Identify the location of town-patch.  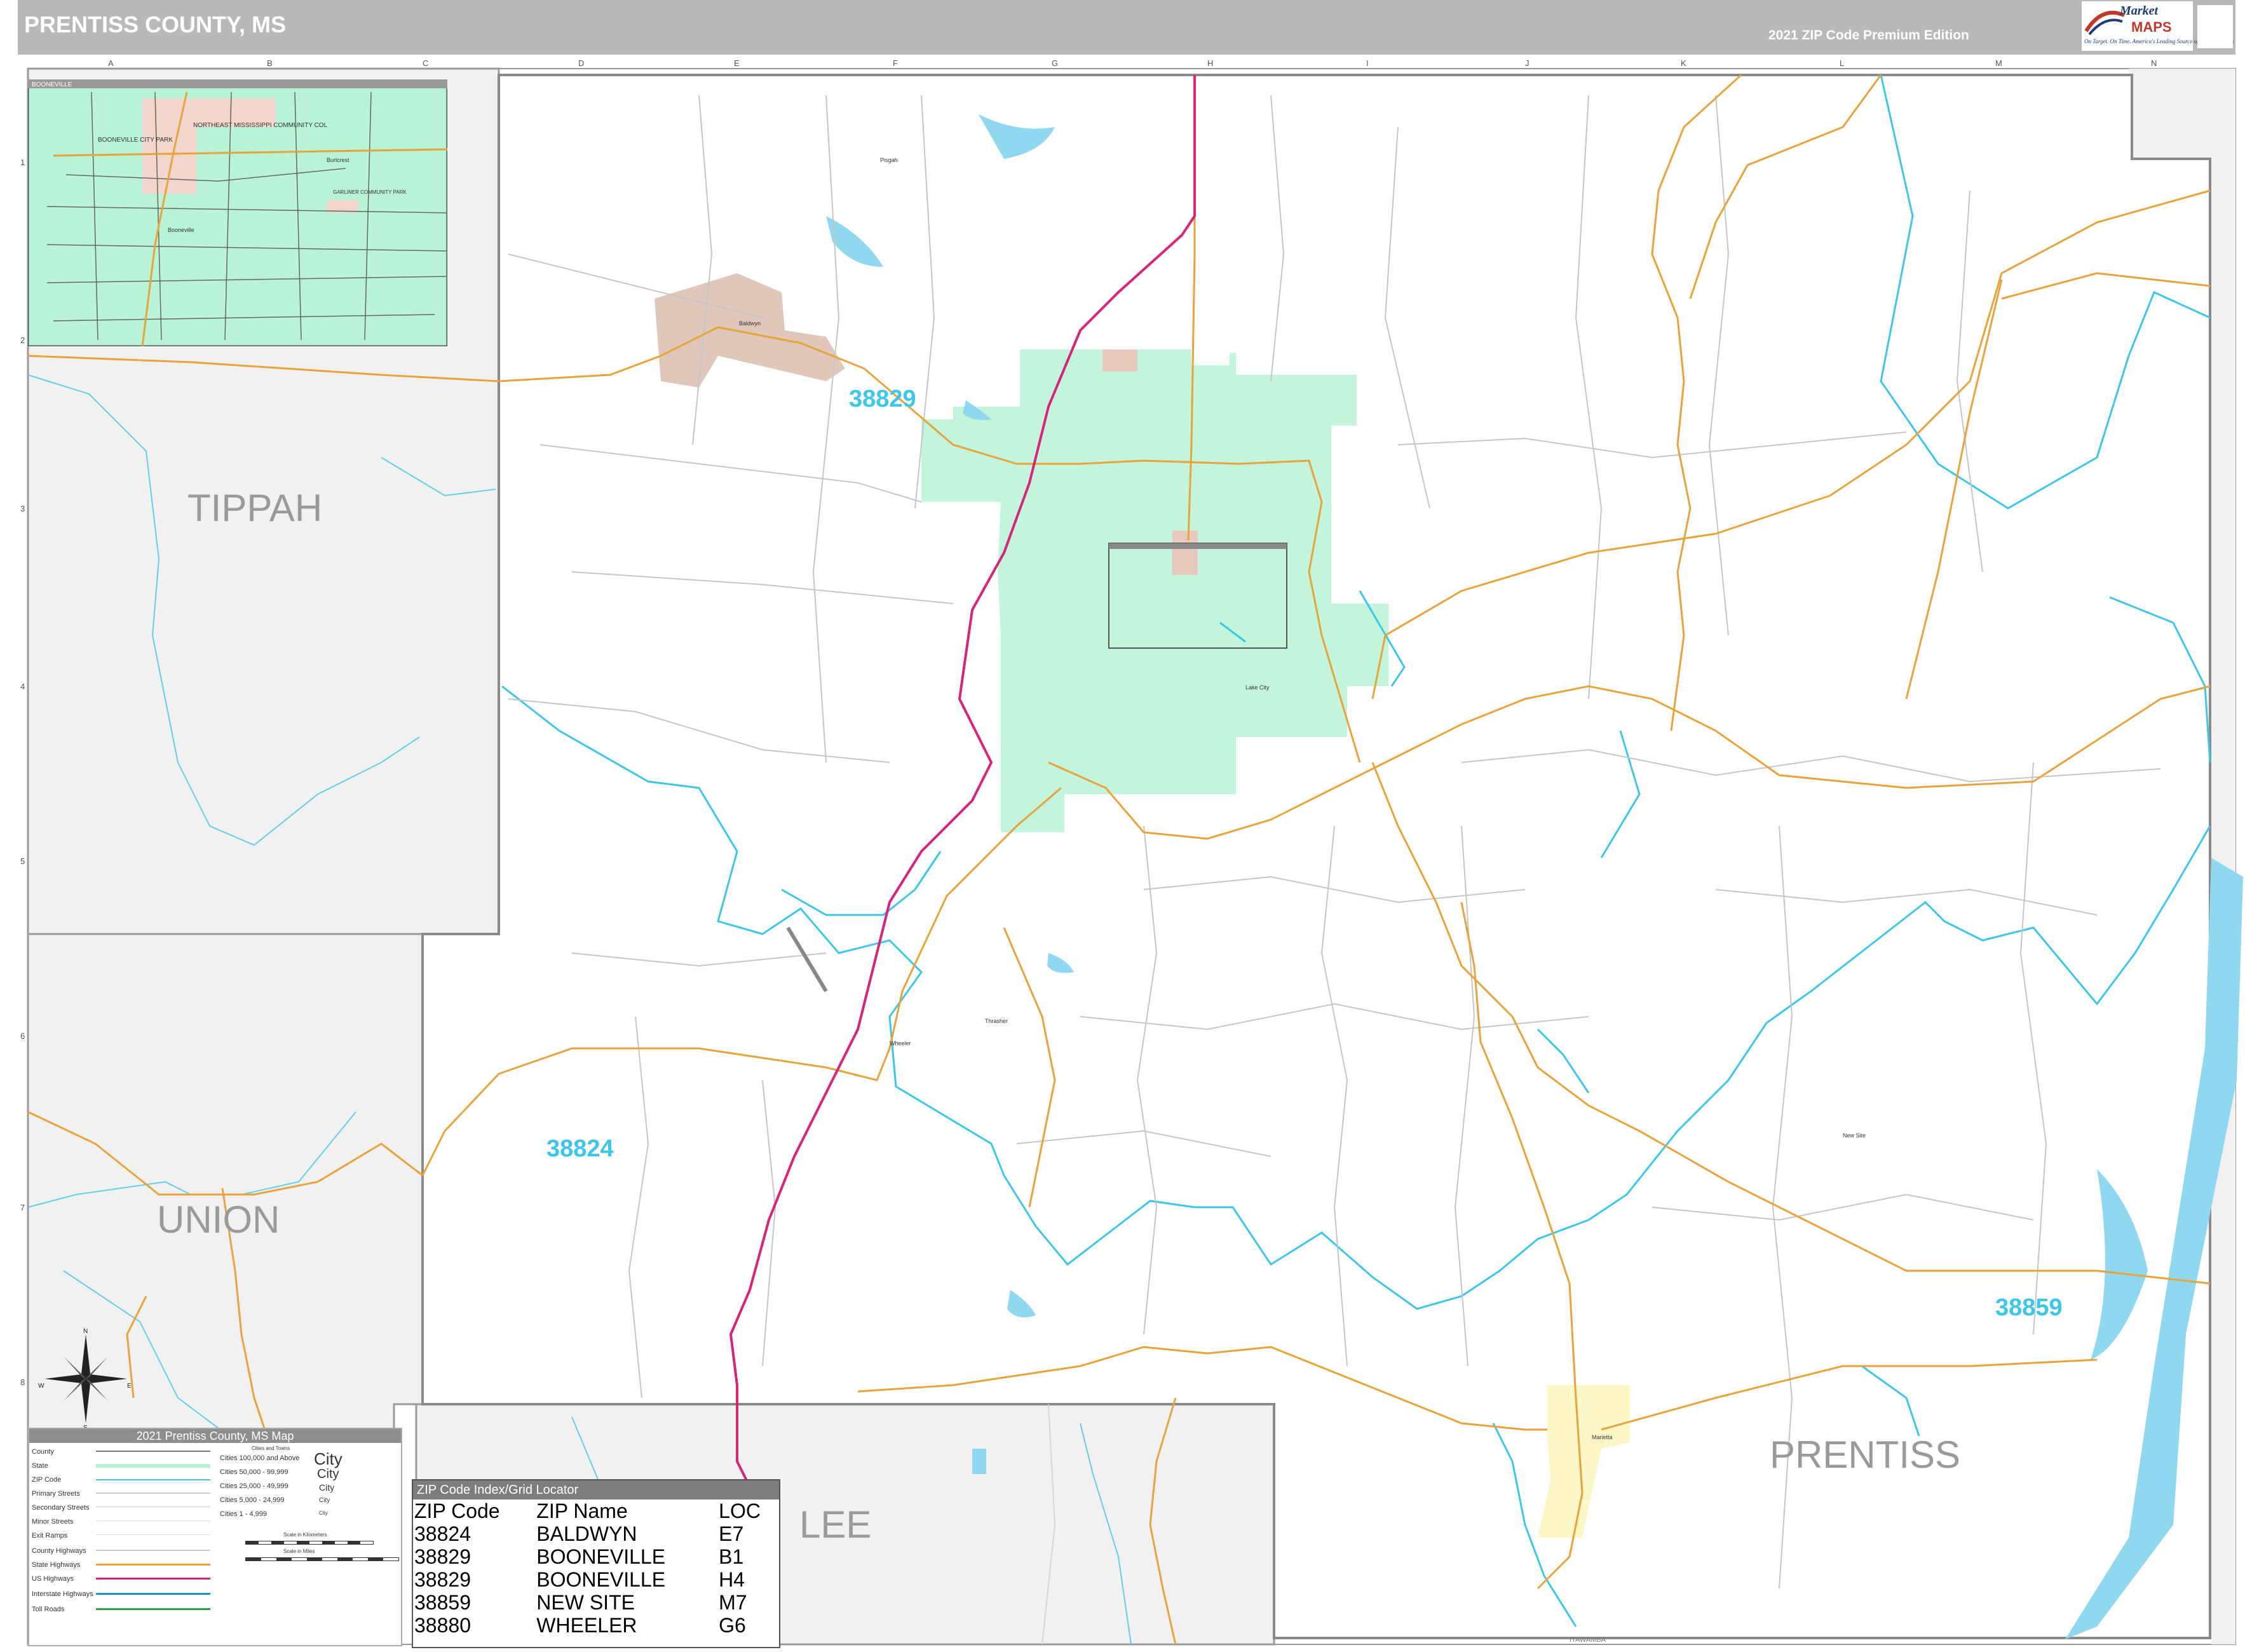
(1185, 553).